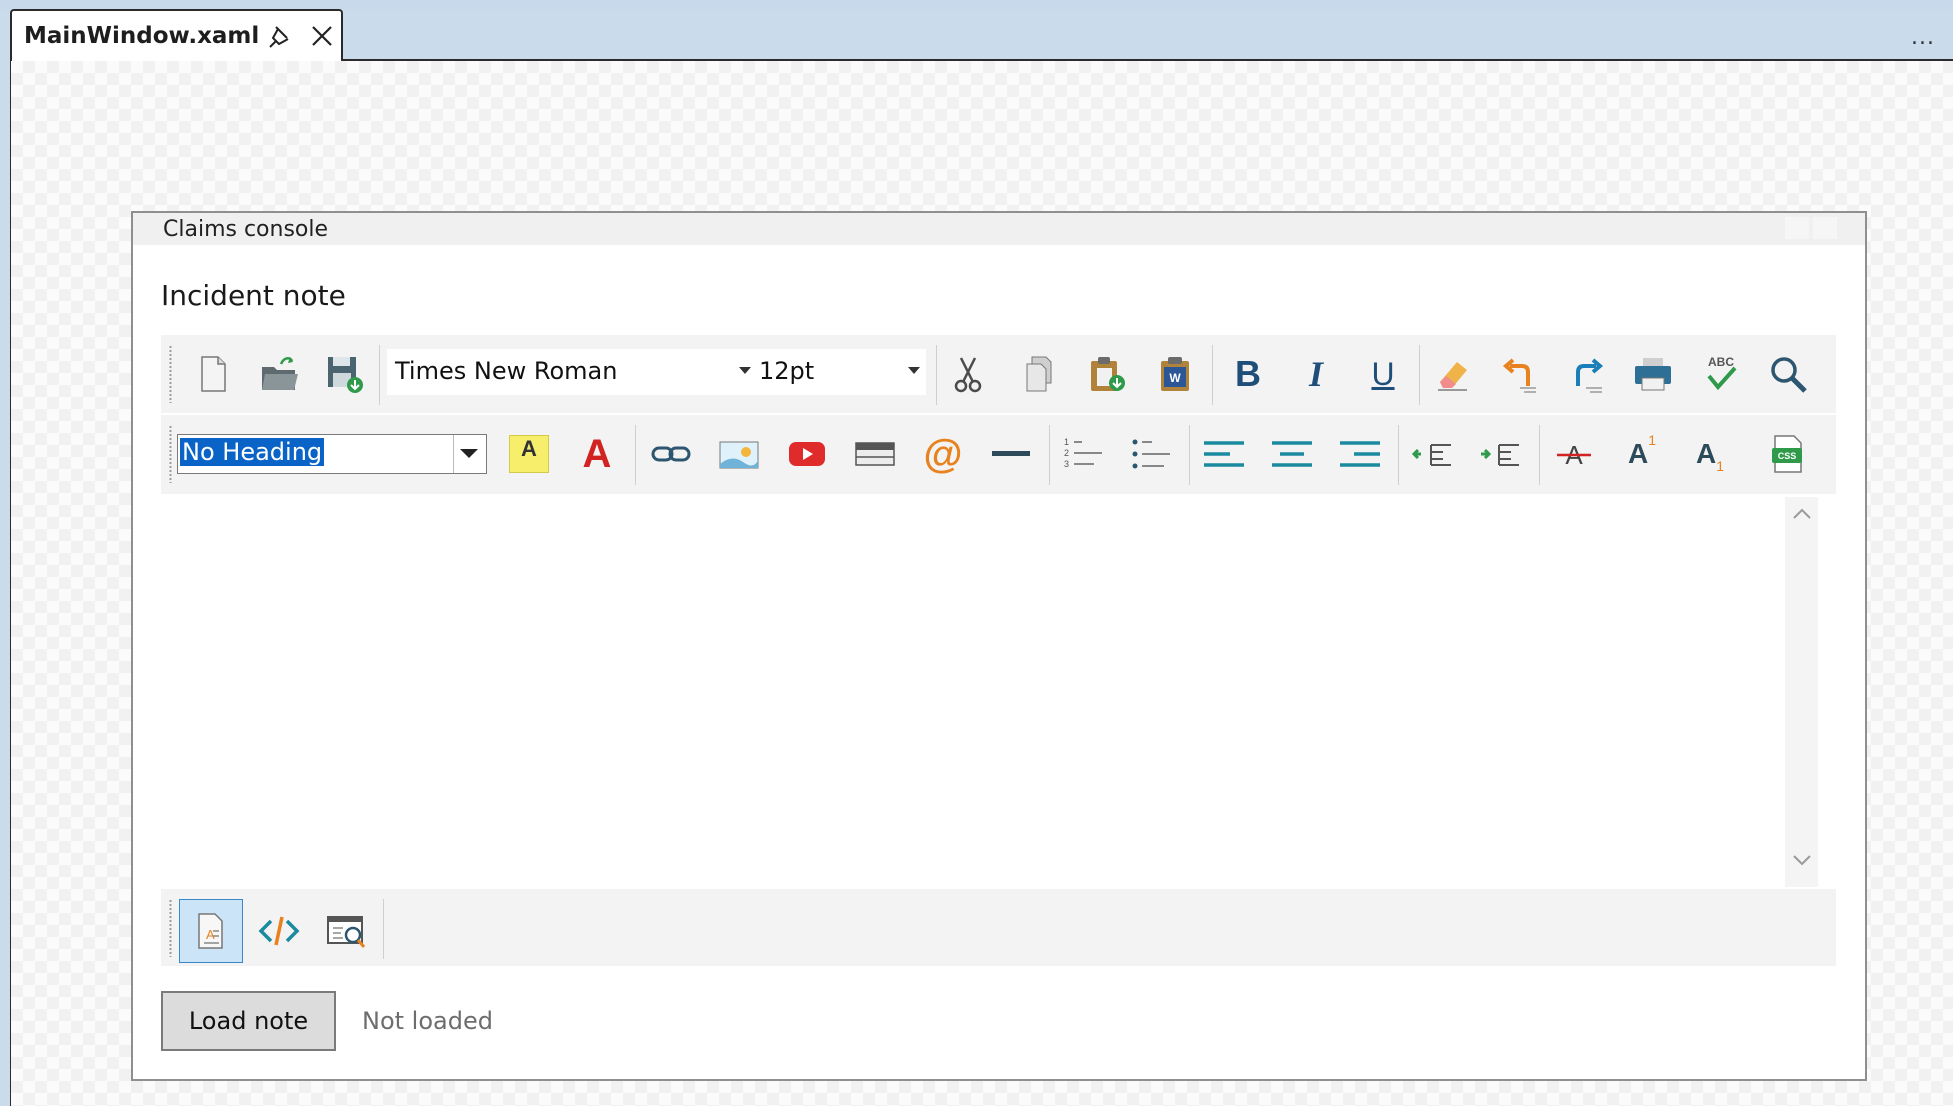  What do you see at coordinates (1720, 466) in the screenshot?
I see `subscript-sub: 1` at bounding box center [1720, 466].